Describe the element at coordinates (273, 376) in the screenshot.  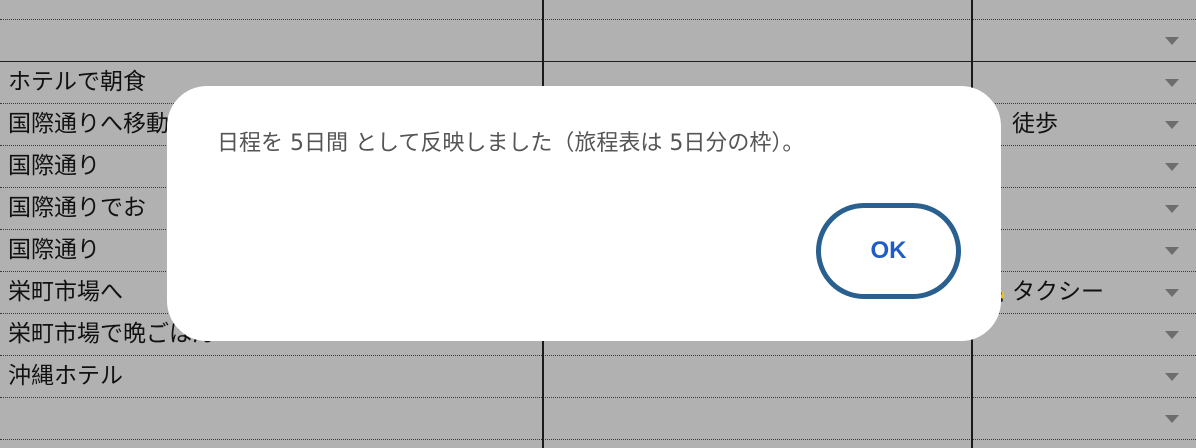
I see `cell-activity: 沖縄ホテル` at that location.